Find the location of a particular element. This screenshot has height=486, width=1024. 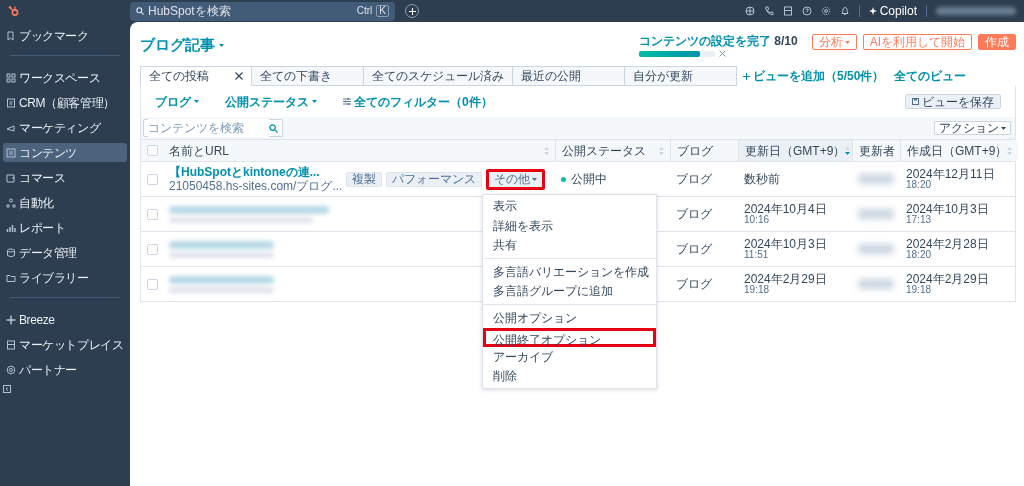

sidebar-item: 自動化 is located at coordinates (65, 202).